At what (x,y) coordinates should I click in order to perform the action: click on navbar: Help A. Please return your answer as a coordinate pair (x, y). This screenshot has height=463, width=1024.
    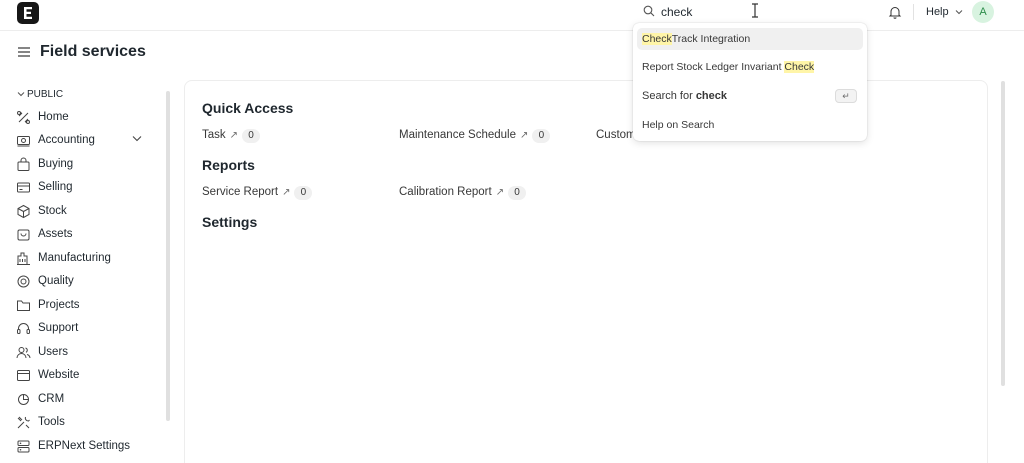
    Looking at the image, I should click on (512, 15).